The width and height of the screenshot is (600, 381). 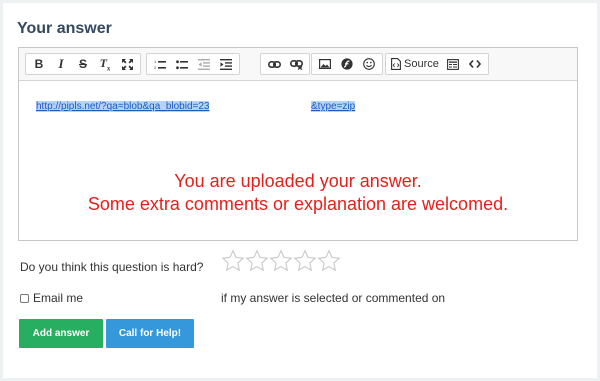 What do you see at coordinates (396, 64) in the screenshot?
I see `source-icon` at bounding box center [396, 64].